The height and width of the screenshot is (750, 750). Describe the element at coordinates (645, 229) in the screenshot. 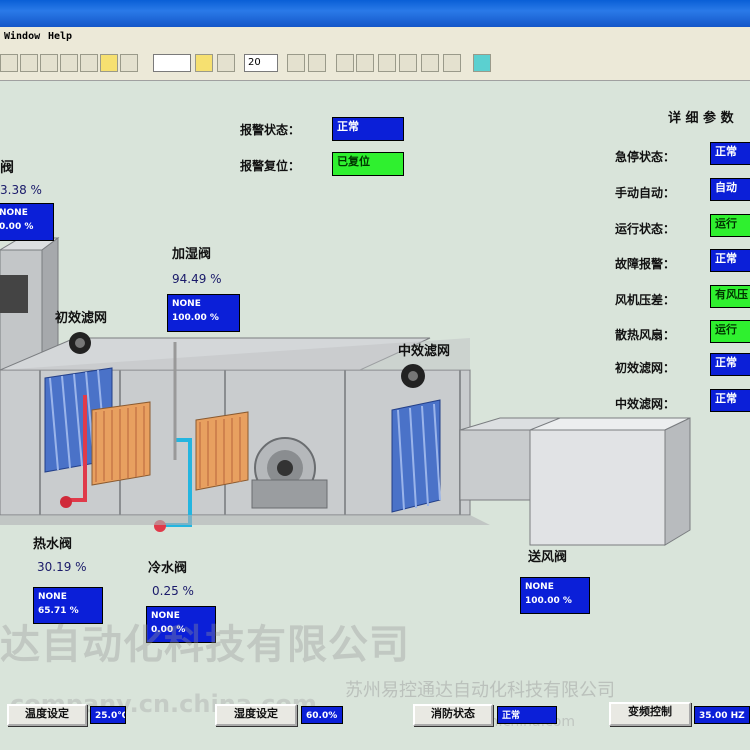

I see `detail-label: 运行状态：` at that location.